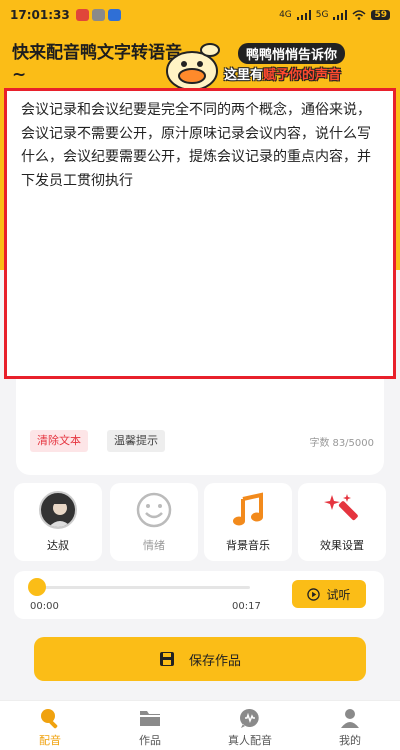  Describe the element at coordinates (302, 75) in the screenshot. I see `banner-highlight: 赋予你的声音` at that location.